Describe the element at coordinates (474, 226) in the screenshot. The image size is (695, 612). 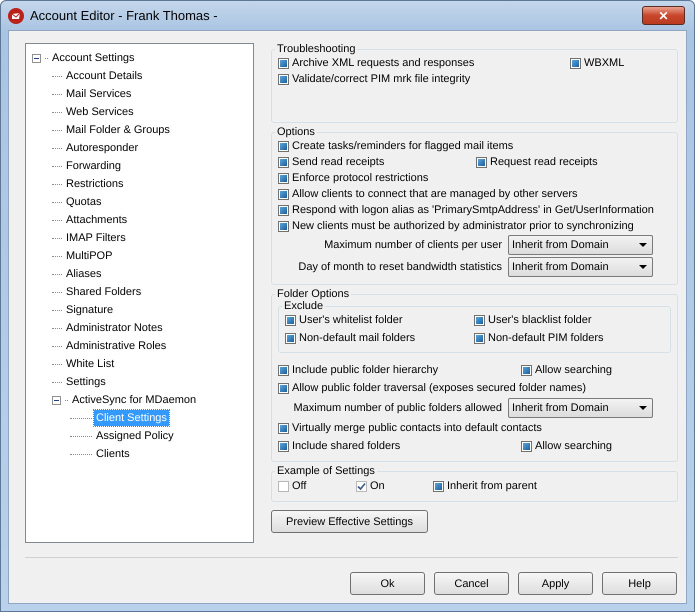
I see `checkbox: New clients must be authorized by administrator prior to synchronizing` at that location.